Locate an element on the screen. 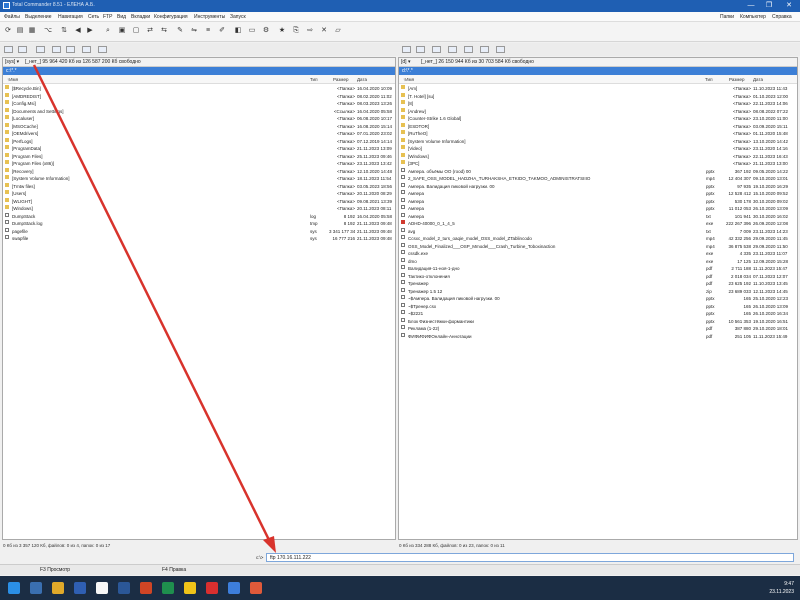 The height and width of the screenshot is (600, 800). full-view-icon: ▦ is located at coordinates (32, 31).